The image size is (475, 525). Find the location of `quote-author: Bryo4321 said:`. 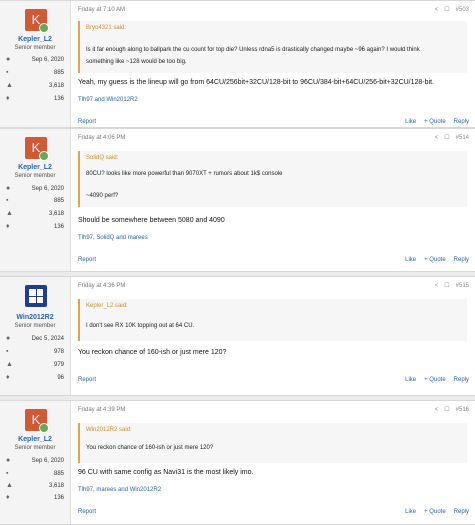

quote-author: Bryo4321 said: is located at coordinates (106, 28).